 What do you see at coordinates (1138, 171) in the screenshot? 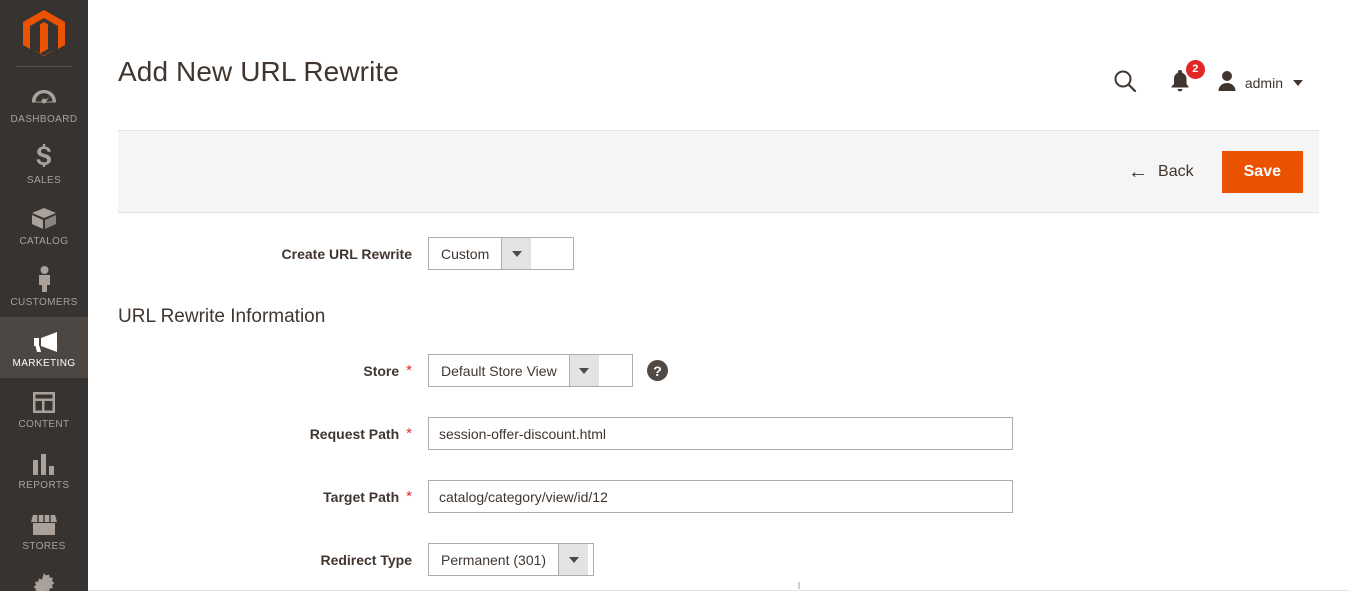
I see `arrow-left-icon: ←` at bounding box center [1138, 171].